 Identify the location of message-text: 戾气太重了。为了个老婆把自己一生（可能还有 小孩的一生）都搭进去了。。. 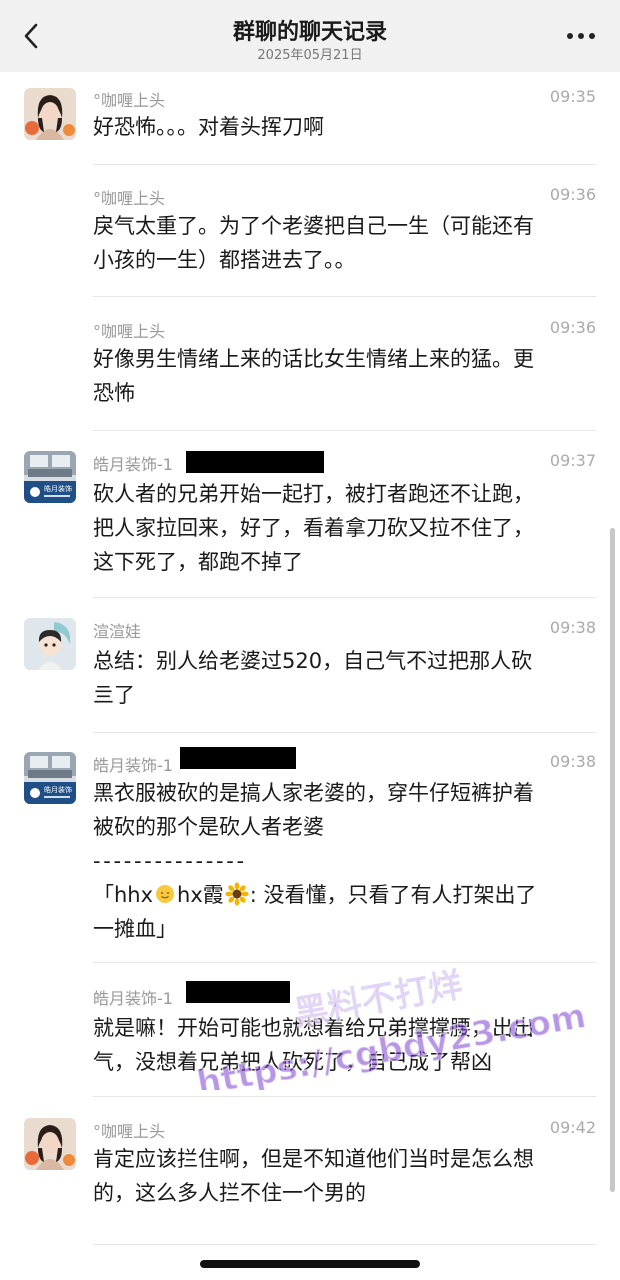
(344, 243).